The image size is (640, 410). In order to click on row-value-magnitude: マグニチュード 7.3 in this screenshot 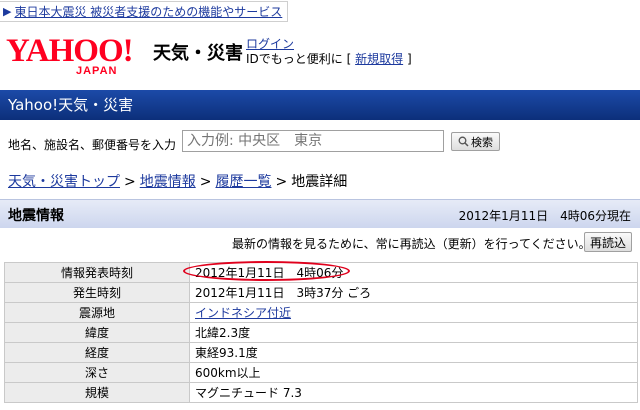, I will do `click(413, 392)`.